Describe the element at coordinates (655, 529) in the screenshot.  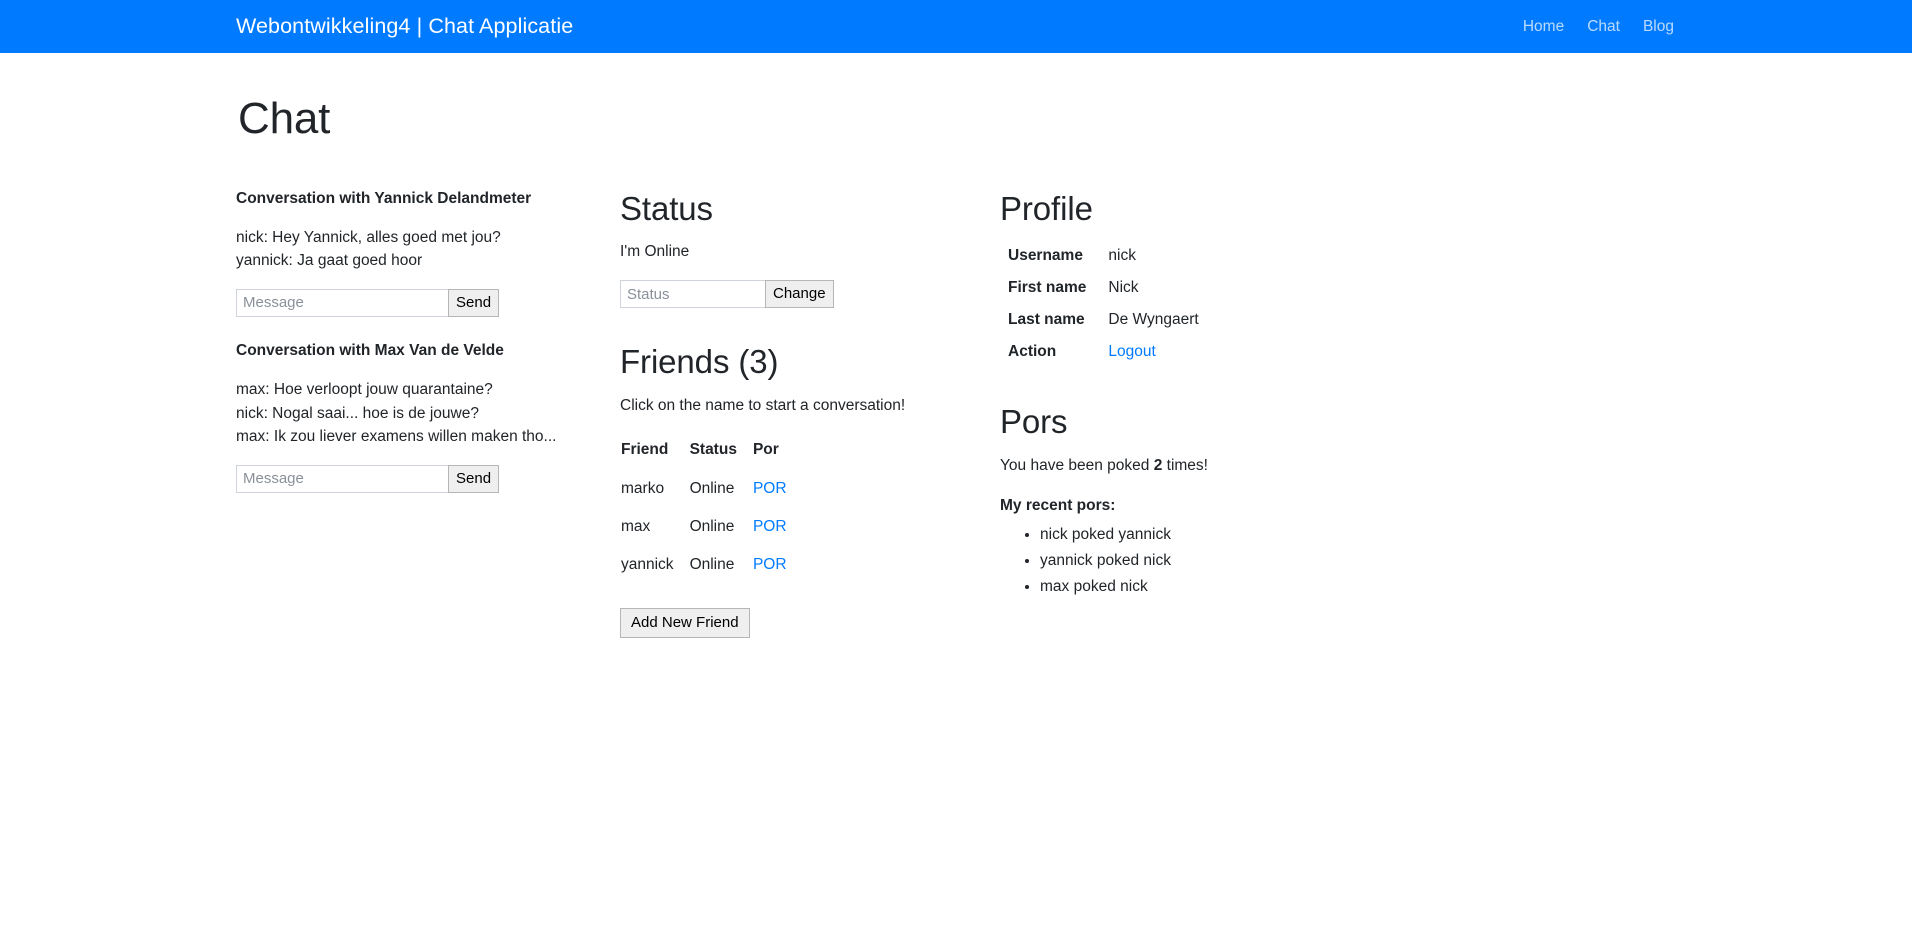
I see `friend-name: max` at that location.